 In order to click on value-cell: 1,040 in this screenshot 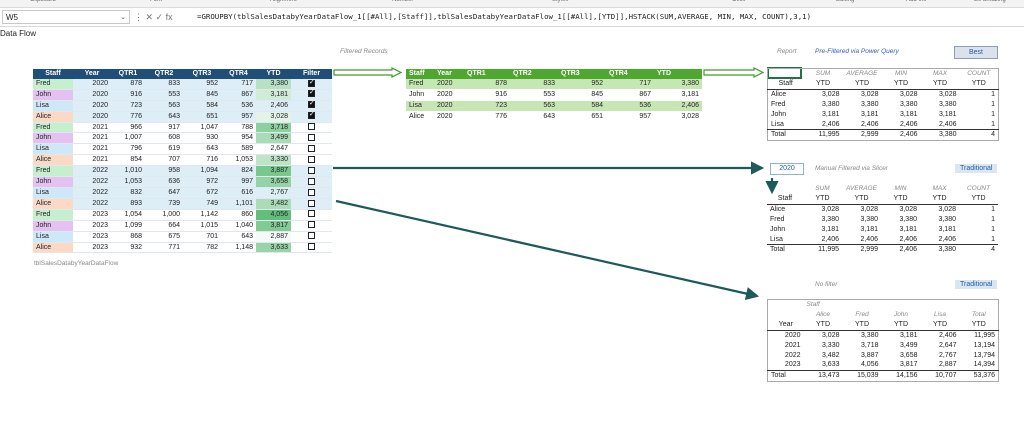, I will do `click(238, 226)`.